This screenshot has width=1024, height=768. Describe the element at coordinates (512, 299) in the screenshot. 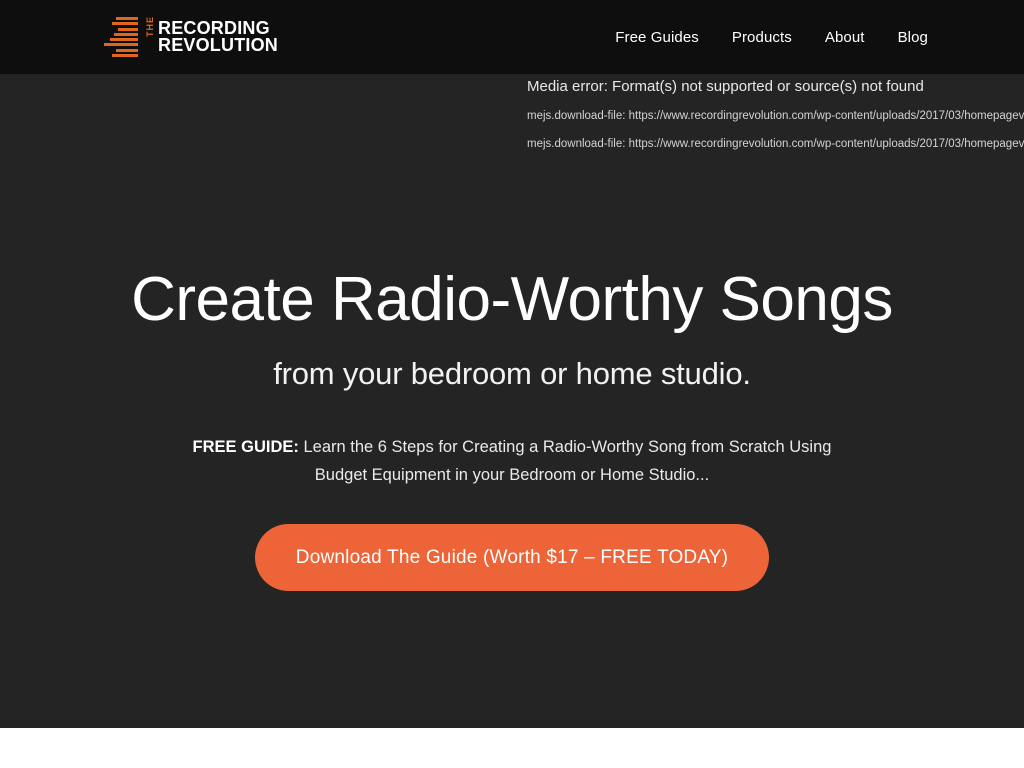

I see `hero-headline: Create Radio-Worthy Songs` at that location.